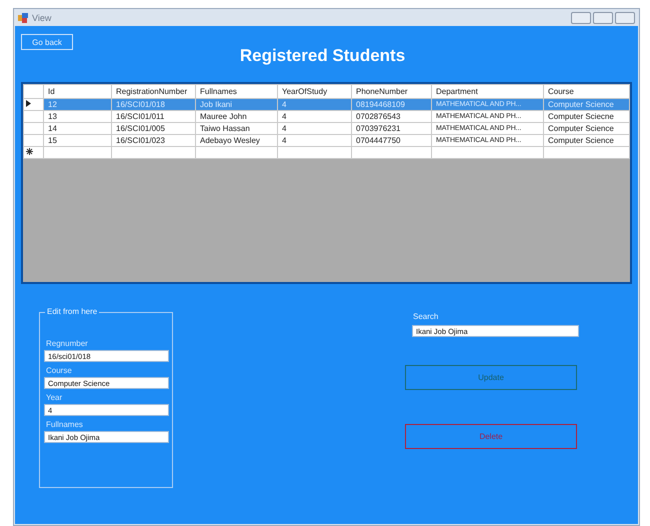 The height and width of the screenshot is (526, 650). What do you see at coordinates (625, 18) in the screenshot?
I see `close-button` at bounding box center [625, 18].